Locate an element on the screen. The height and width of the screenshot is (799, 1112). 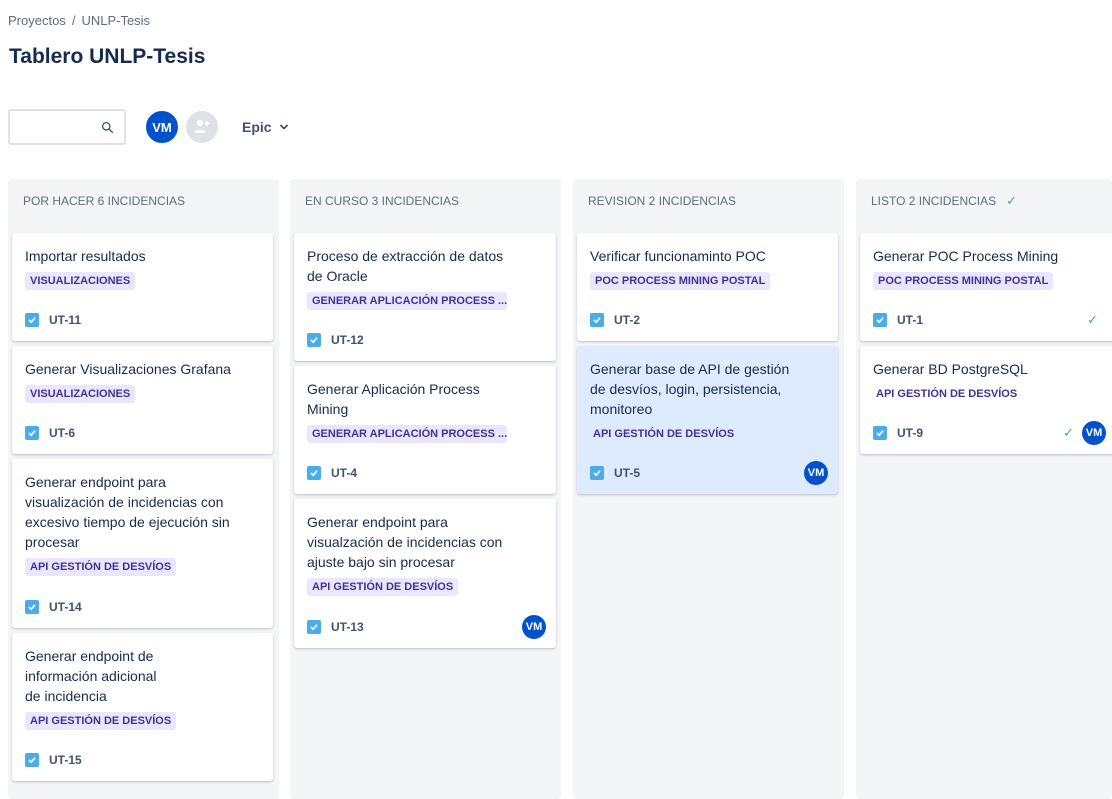
search-box is located at coordinates (67, 127).